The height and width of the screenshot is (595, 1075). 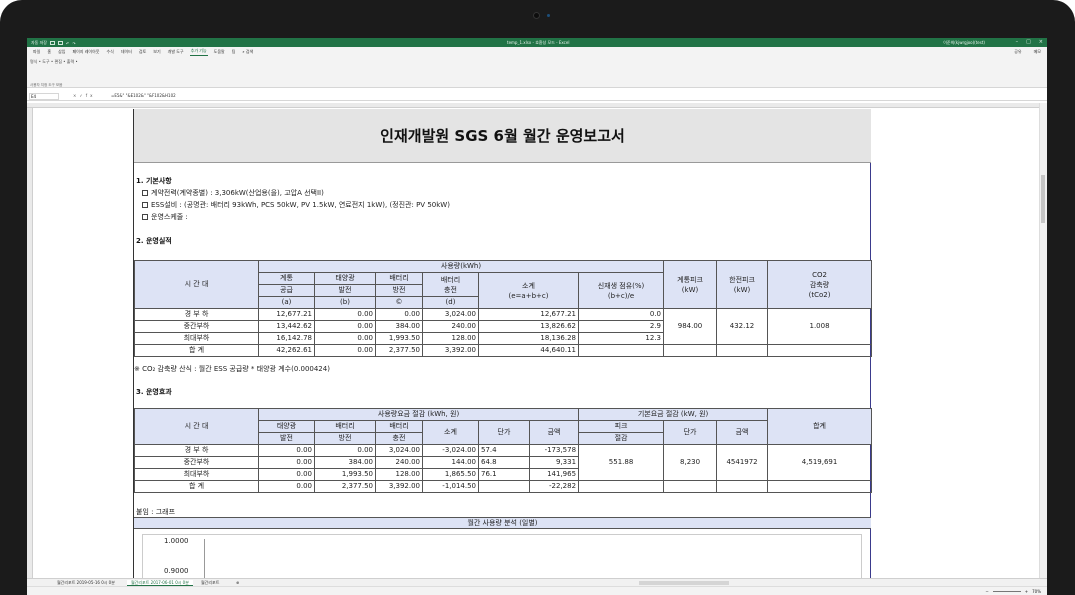 What do you see at coordinates (742, 432) in the screenshot?
I see `amount2-header: 금액` at bounding box center [742, 432].